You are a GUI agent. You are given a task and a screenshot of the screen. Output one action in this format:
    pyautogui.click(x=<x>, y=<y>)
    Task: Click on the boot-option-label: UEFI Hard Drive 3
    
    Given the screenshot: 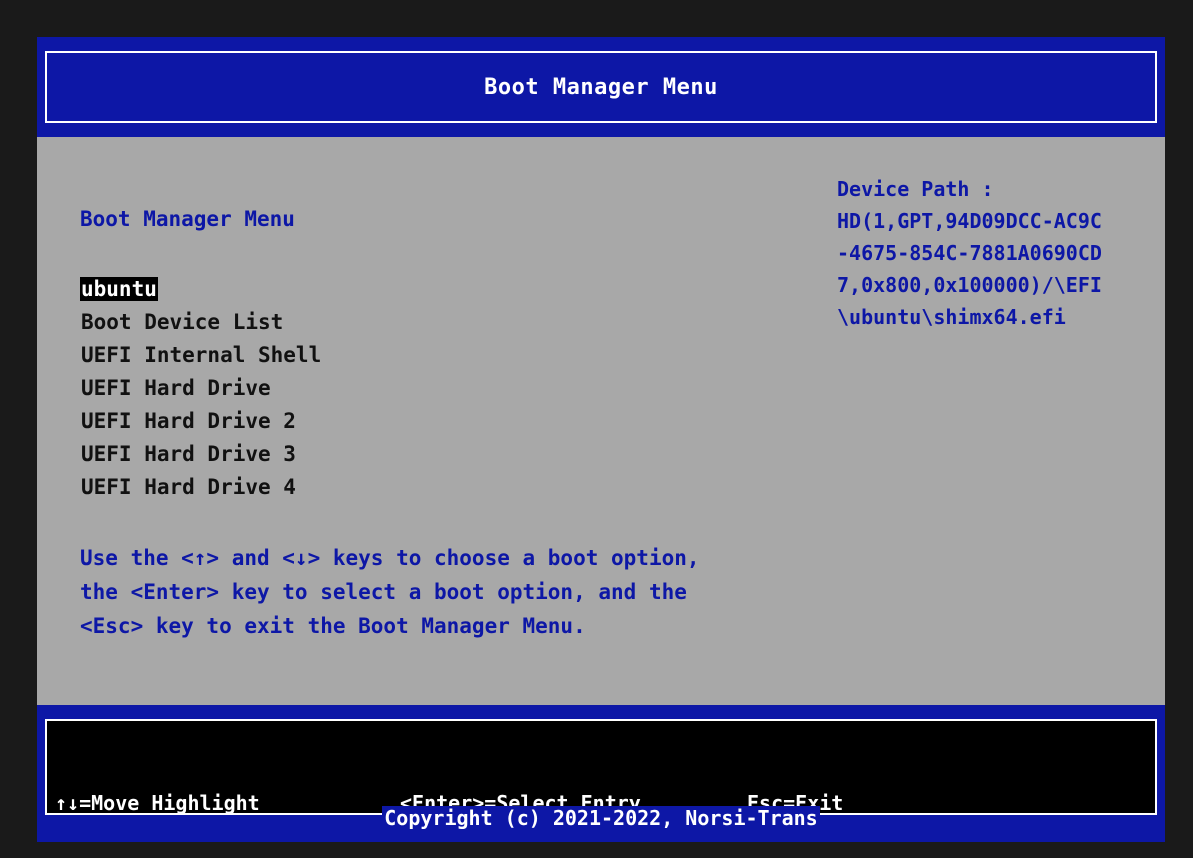 What is the action you would take?
    pyautogui.click(x=188, y=454)
    